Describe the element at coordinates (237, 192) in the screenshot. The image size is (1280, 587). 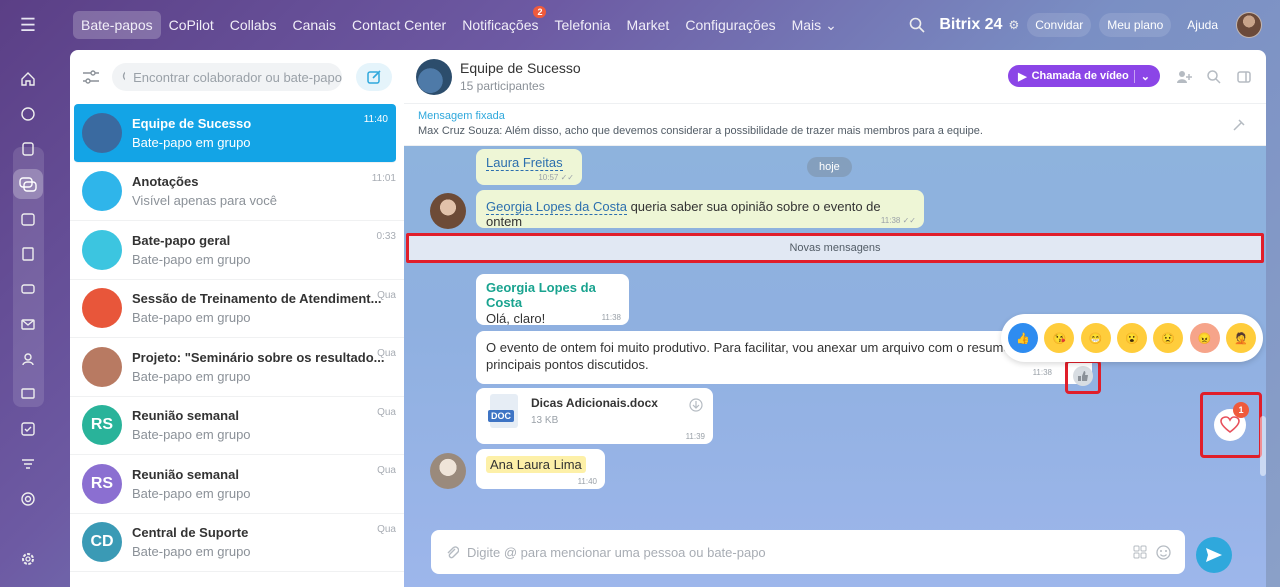
I see `chat-list-item: Anotações Visível apenas para você 11:01` at that location.